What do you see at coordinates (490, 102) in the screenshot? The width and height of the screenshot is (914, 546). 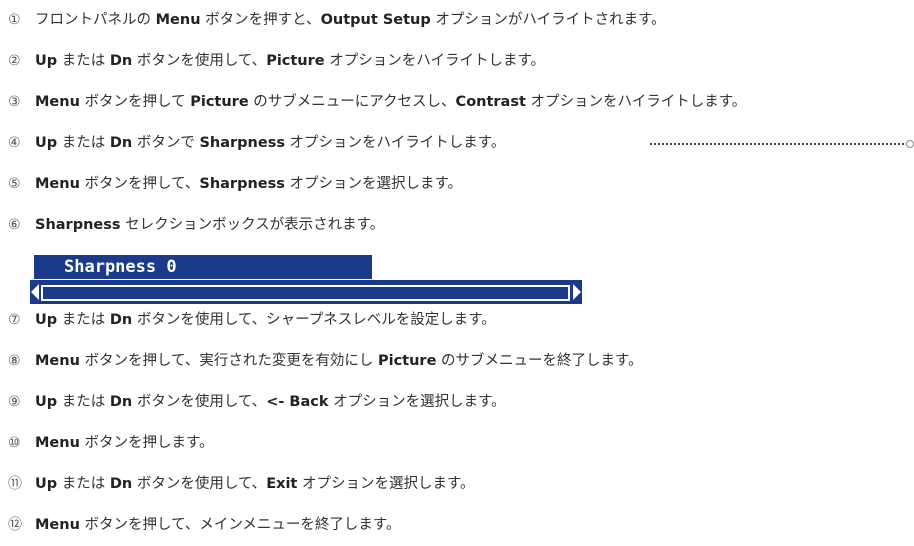 I see `emphasis-term: Contrast` at bounding box center [490, 102].